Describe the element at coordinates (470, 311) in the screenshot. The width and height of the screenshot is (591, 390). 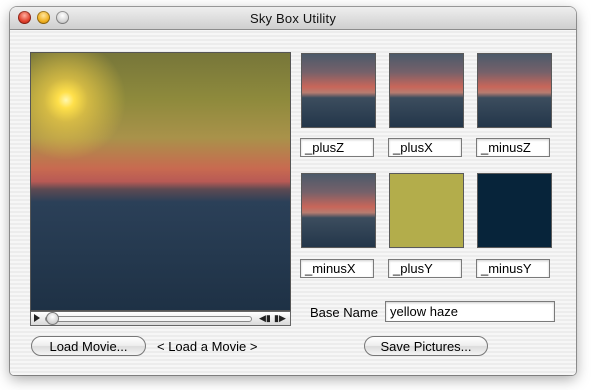
I see `base-name-field: yellow haze` at that location.